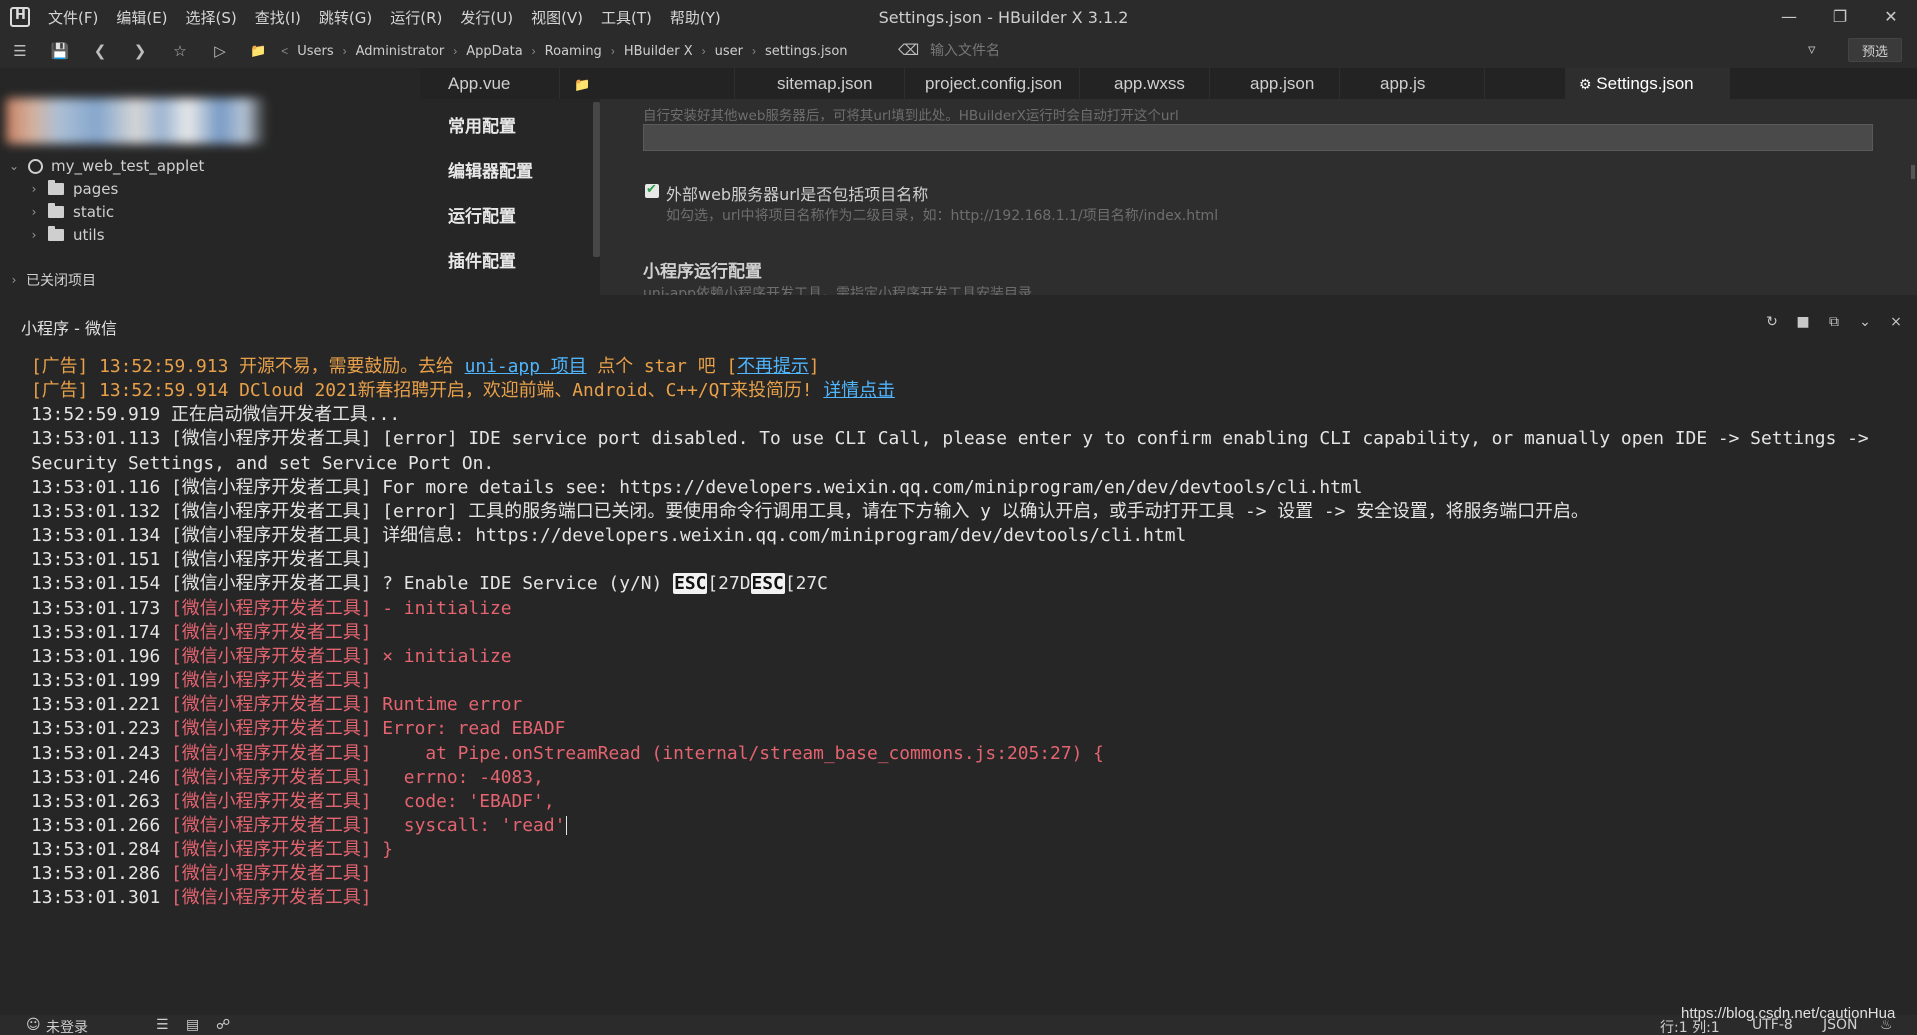 This screenshot has width=1917, height=1035. What do you see at coordinates (66, 235) in the screenshot?
I see `tree-folder-utils: › utils` at bounding box center [66, 235].